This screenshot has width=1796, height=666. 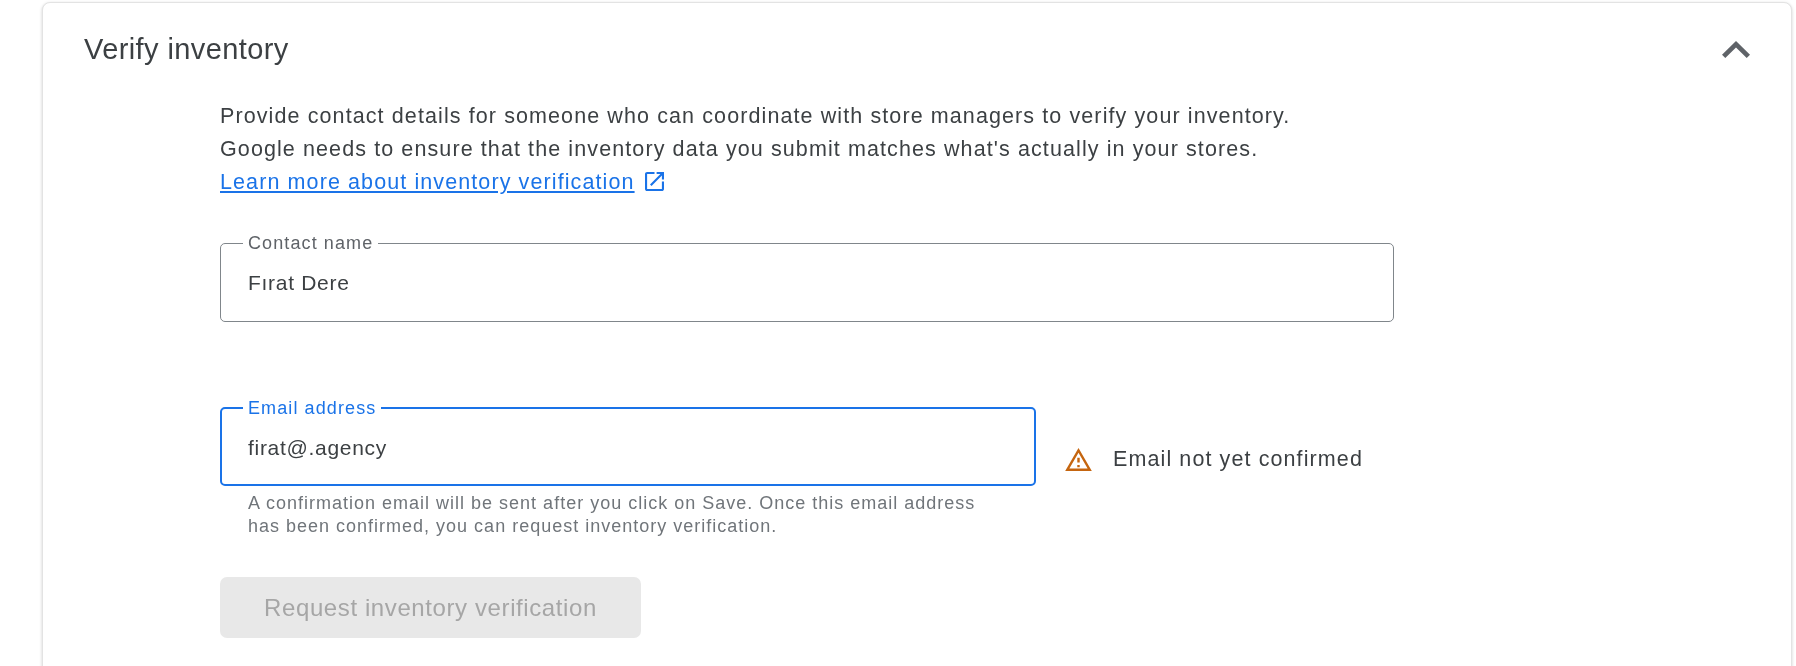 What do you see at coordinates (186, 49) in the screenshot?
I see `section-title: Verify inventory` at bounding box center [186, 49].